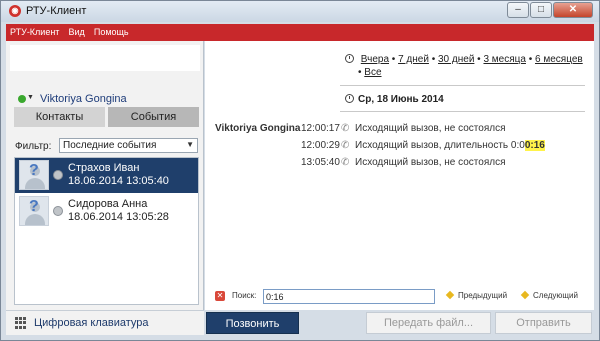  What do you see at coordinates (118, 181) in the screenshot?
I see `contact-date: 18.06.2014 13:05:40` at bounding box center [118, 181].